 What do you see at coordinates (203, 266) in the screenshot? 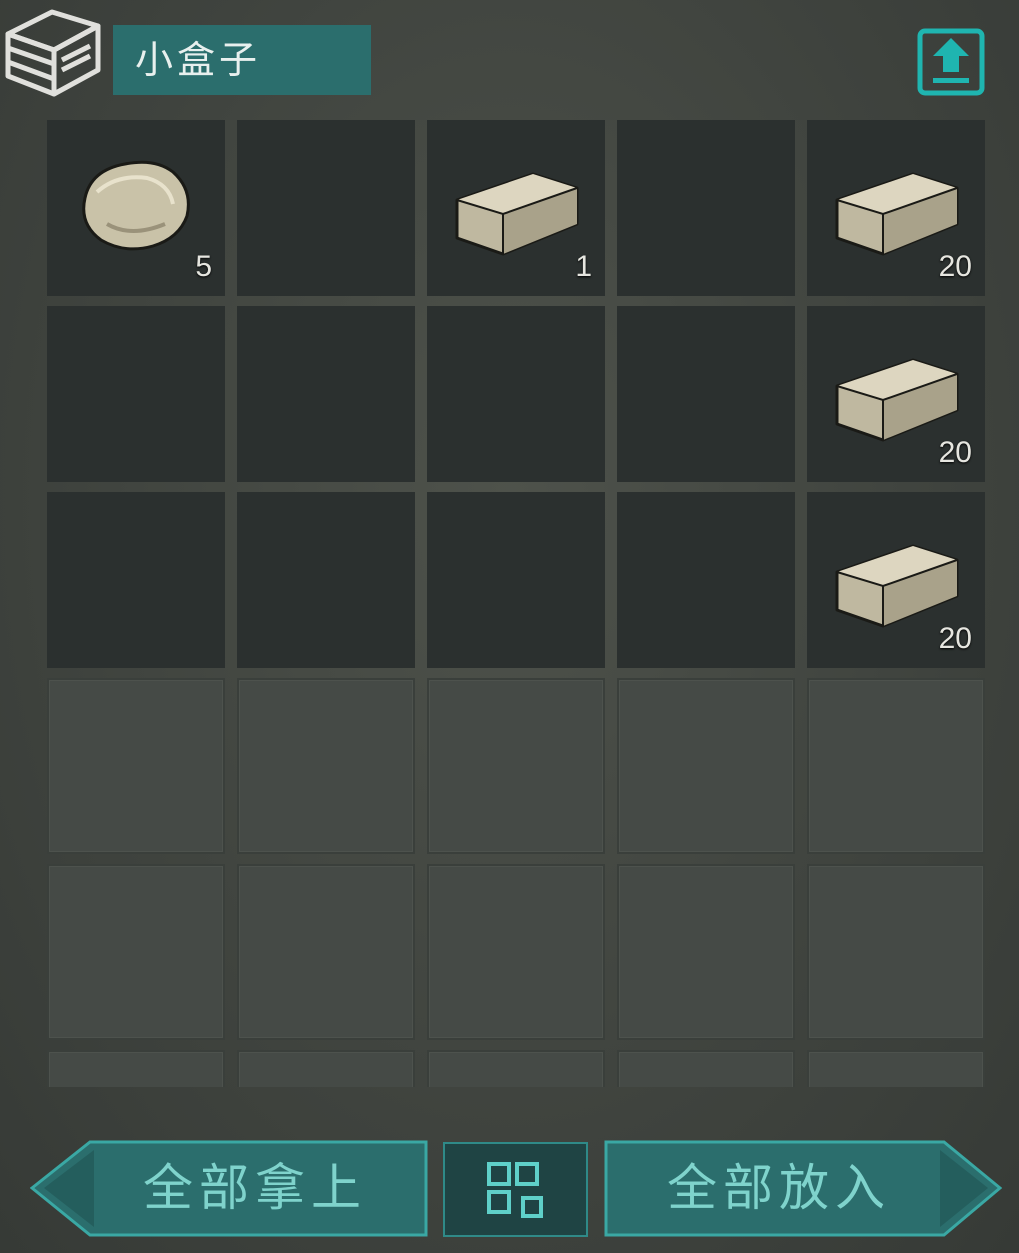
I see `item-quantity: 5` at bounding box center [203, 266].